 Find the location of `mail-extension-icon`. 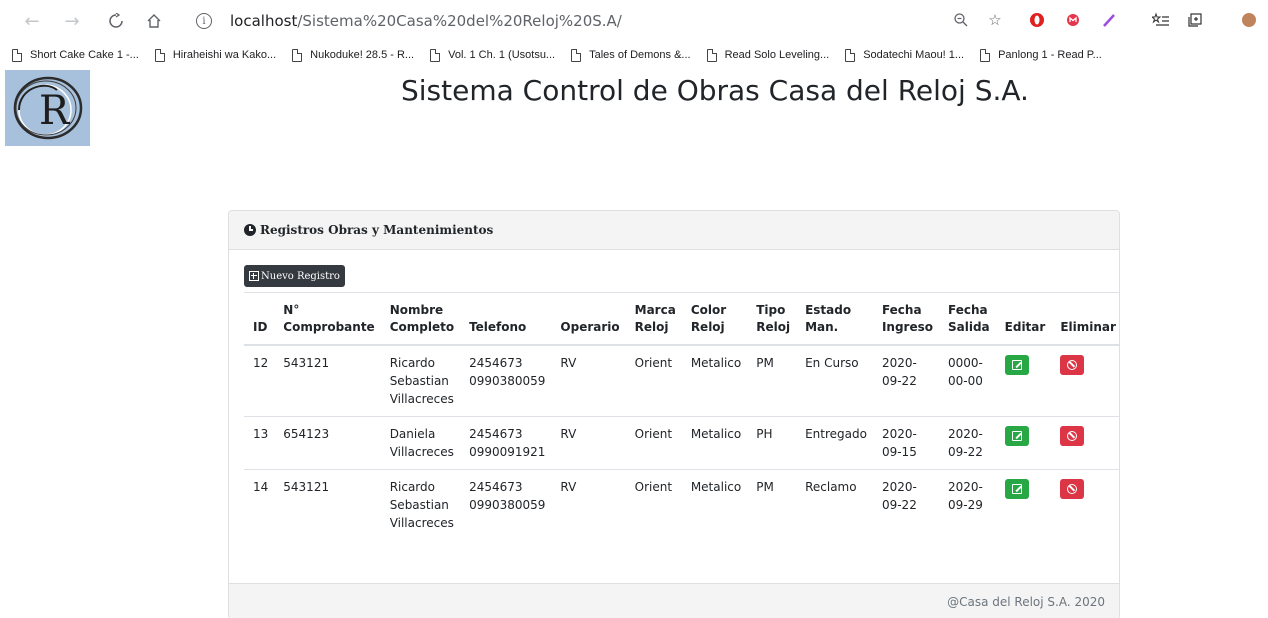

mail-extension-icon is located at coordinates (1073, 20).